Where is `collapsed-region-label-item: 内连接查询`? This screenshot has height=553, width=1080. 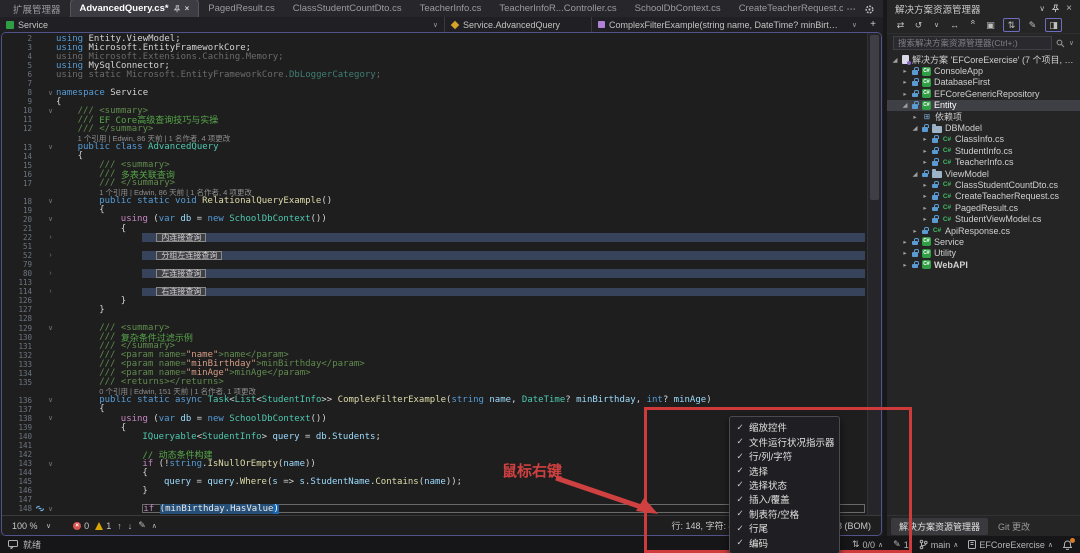 collapsed-region-label-item: 内连接查询 is located at coordinates (181, 238).